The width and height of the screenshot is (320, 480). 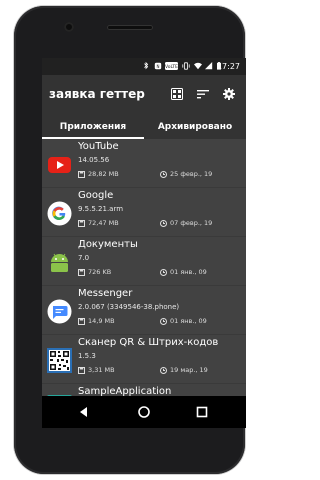 What do you see at coordinates (59, 360) in the screenshot?
I see `qr-code-icon` at bounding box center [59, 360].